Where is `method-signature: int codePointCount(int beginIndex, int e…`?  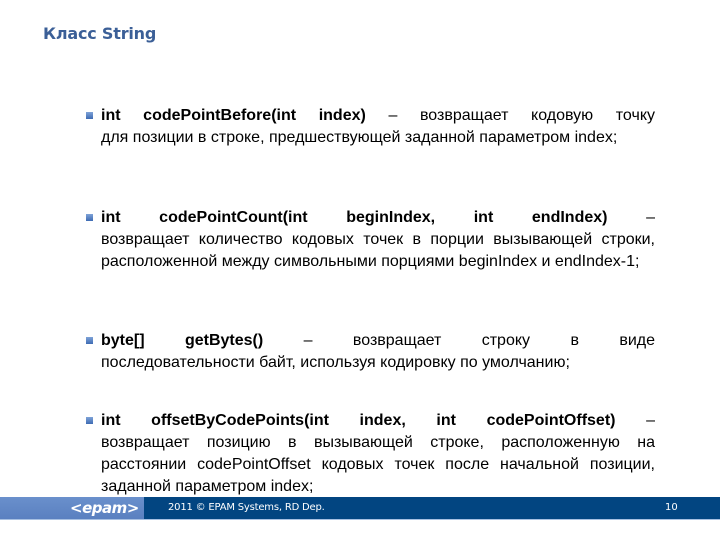
method-signature: int codePointCount(int beginIndex, int e… is located at coordinates (354, 217).